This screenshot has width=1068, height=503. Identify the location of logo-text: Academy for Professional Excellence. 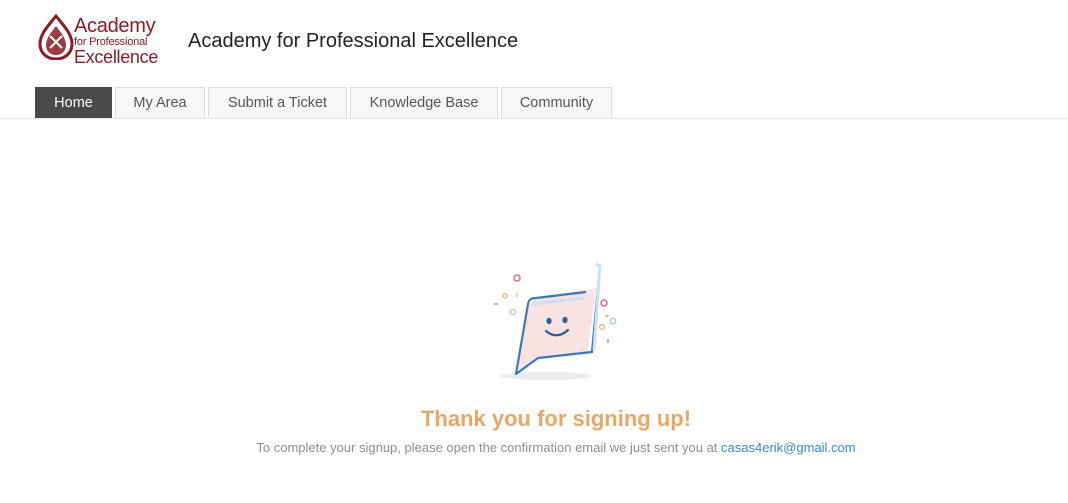
(116, 41).